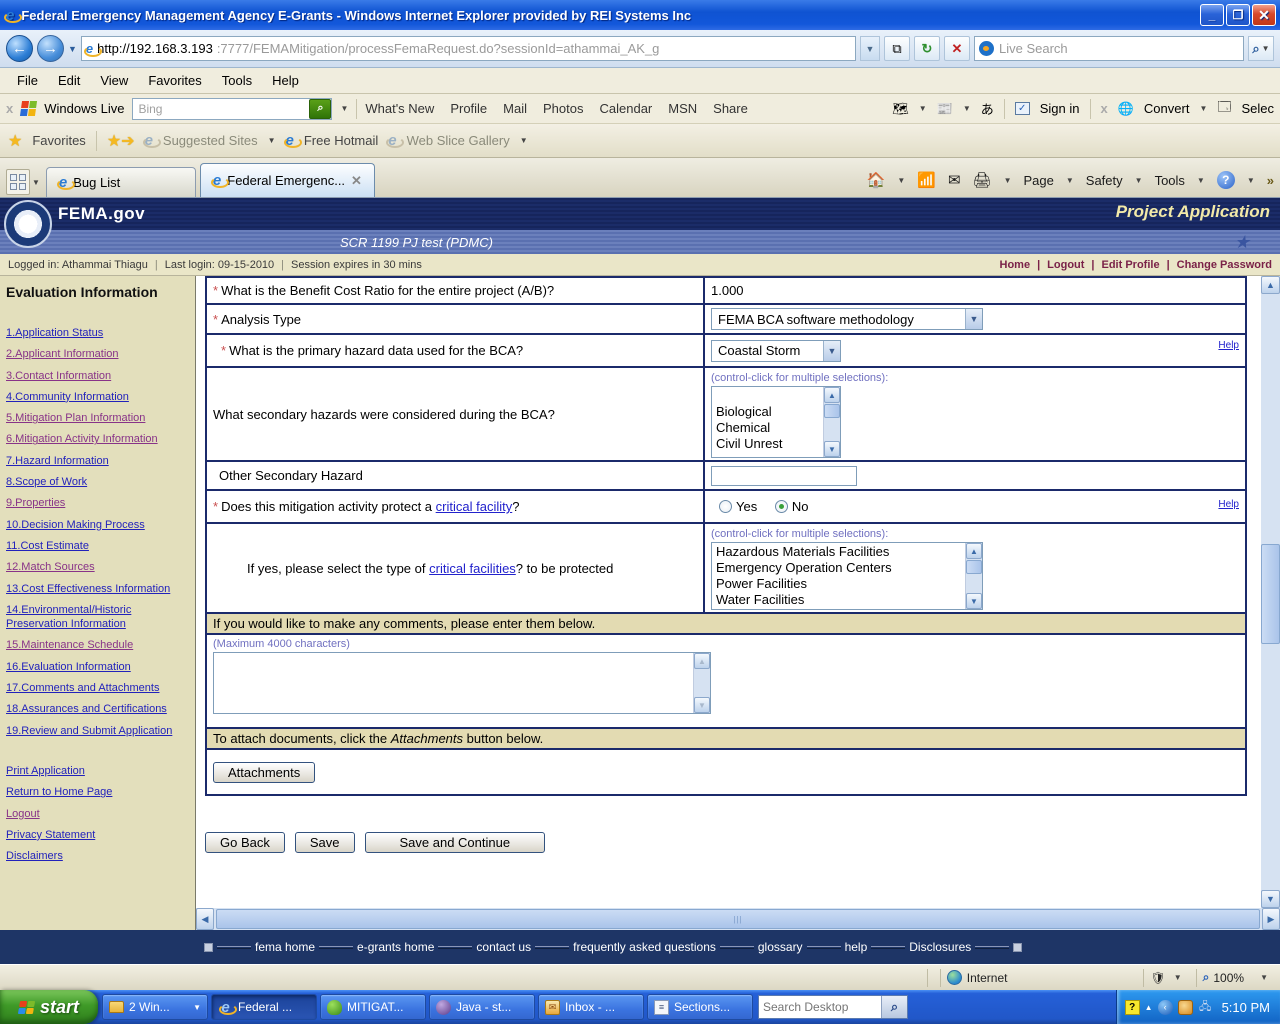 Image resolution: width=1280 pixels, height=1024 pixels. Describe the element at coordinates (1257, 108) in the screenshot. I see `select-link: Selec` at that location.